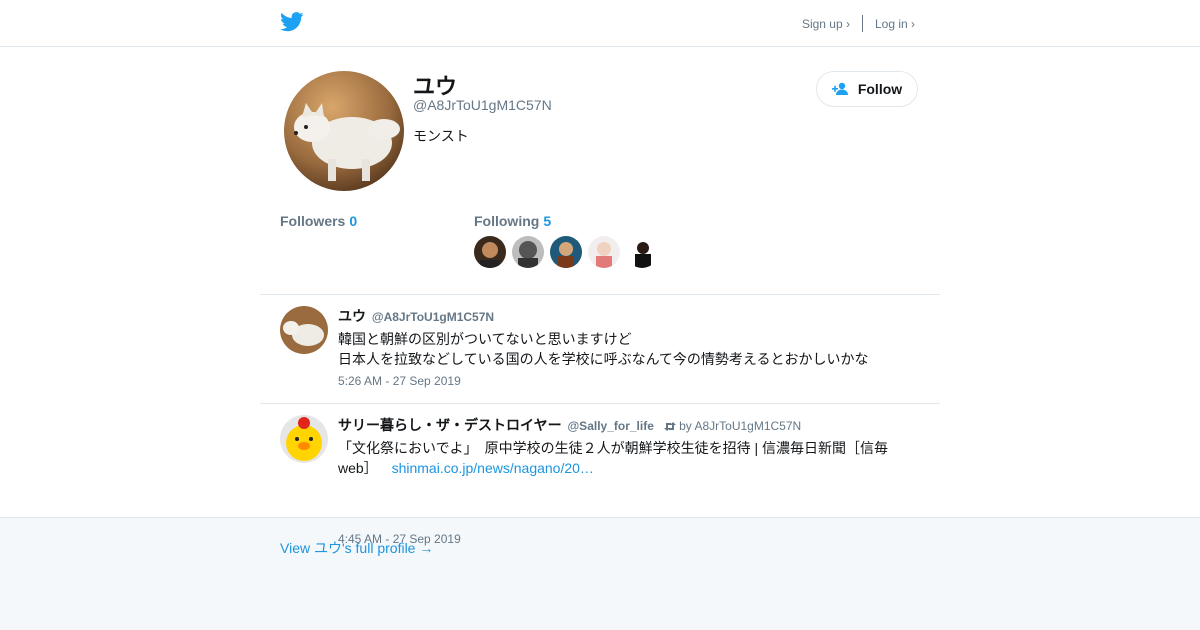 This screenshot has width=1200, height=630. I want to click on profile-avatar, so click(344, 131).